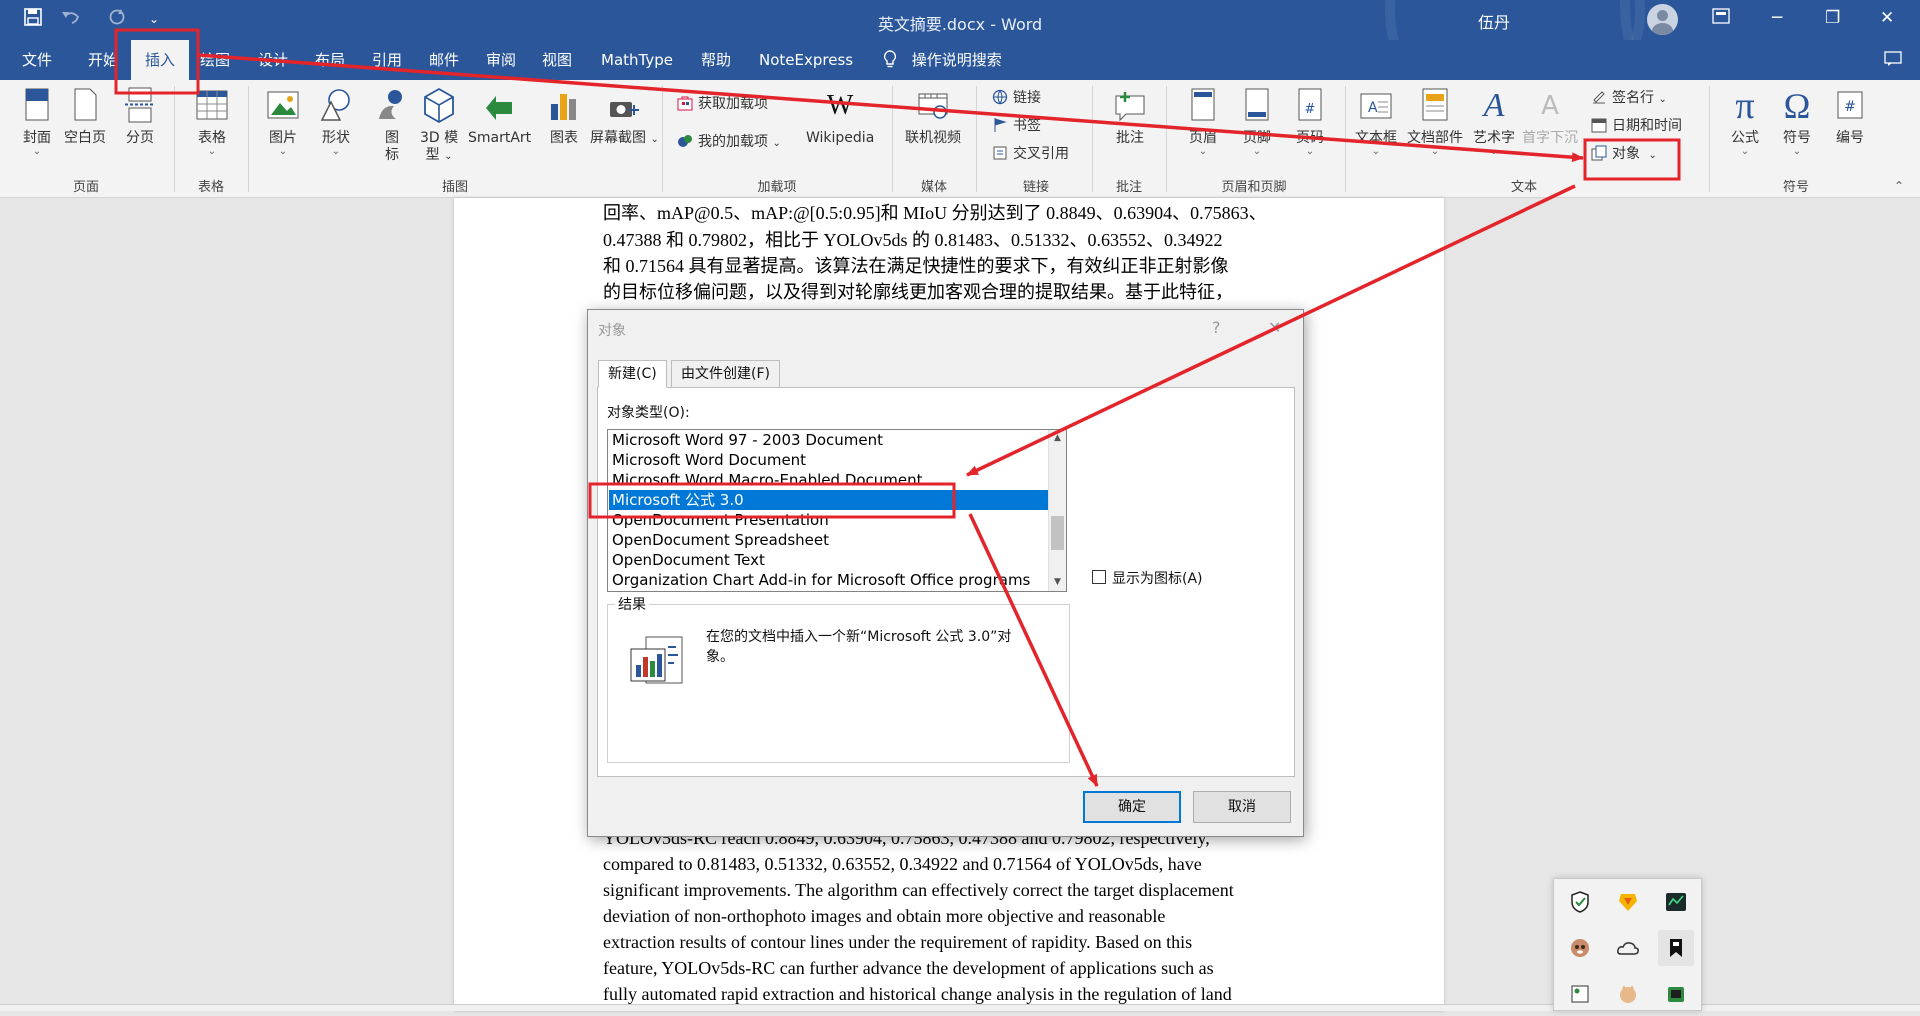 The image size is (1920, 1016). What do you see at coordinates (1636, 126) in the screenshot?
I see `date-time-button: 日期和时间` at bounding box center [1636, 126].